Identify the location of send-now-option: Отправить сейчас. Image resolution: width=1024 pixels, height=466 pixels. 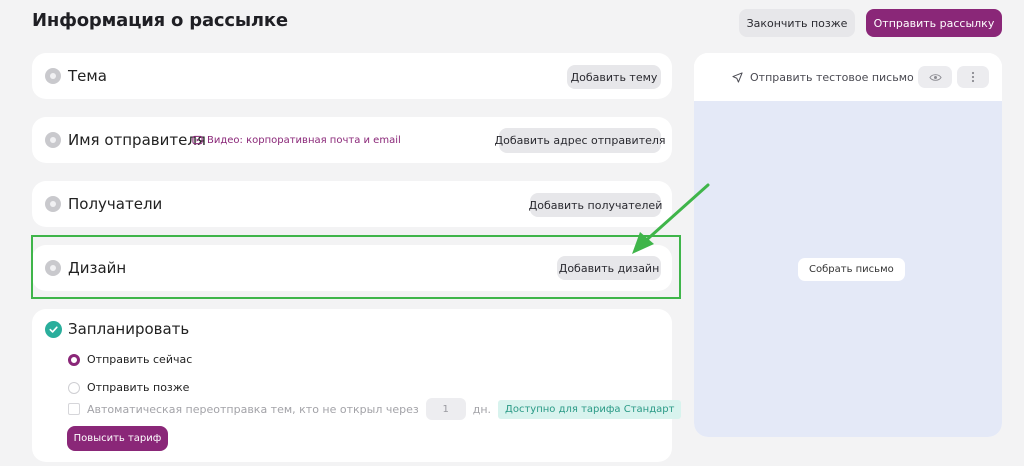
(130, 359).